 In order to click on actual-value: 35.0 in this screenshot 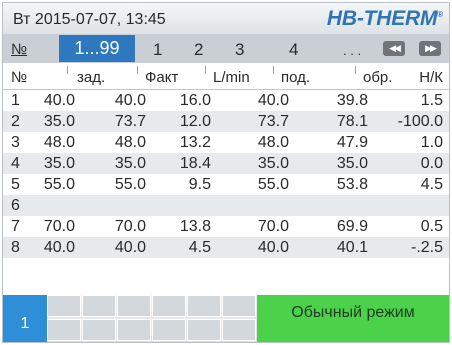, I will do `click(130, 163)`.